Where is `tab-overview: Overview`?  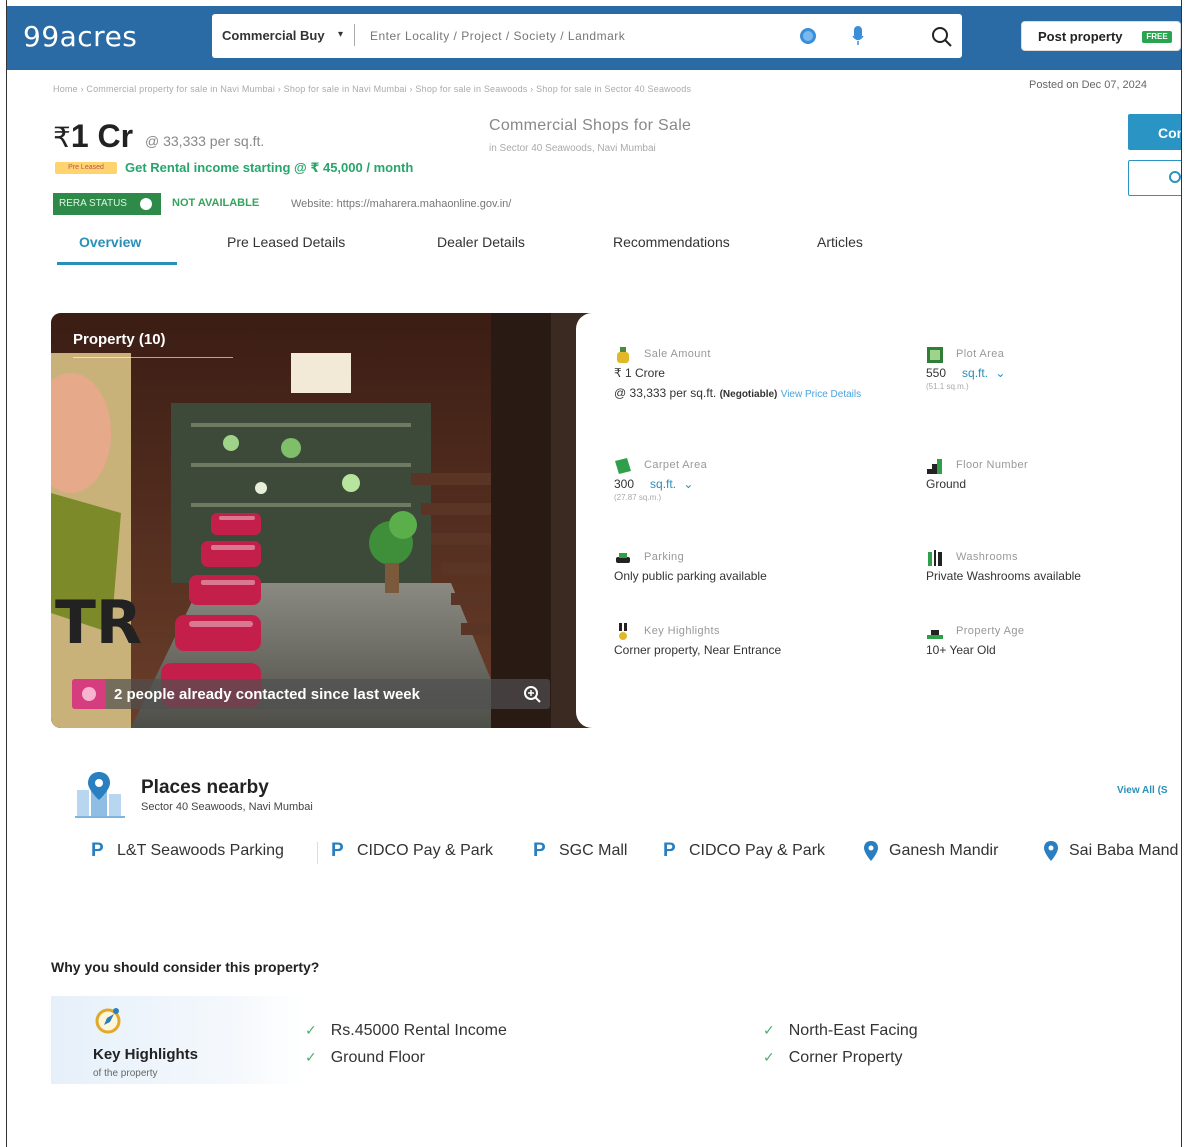 tab-overview: Overview is located at coordinates (110, 242).